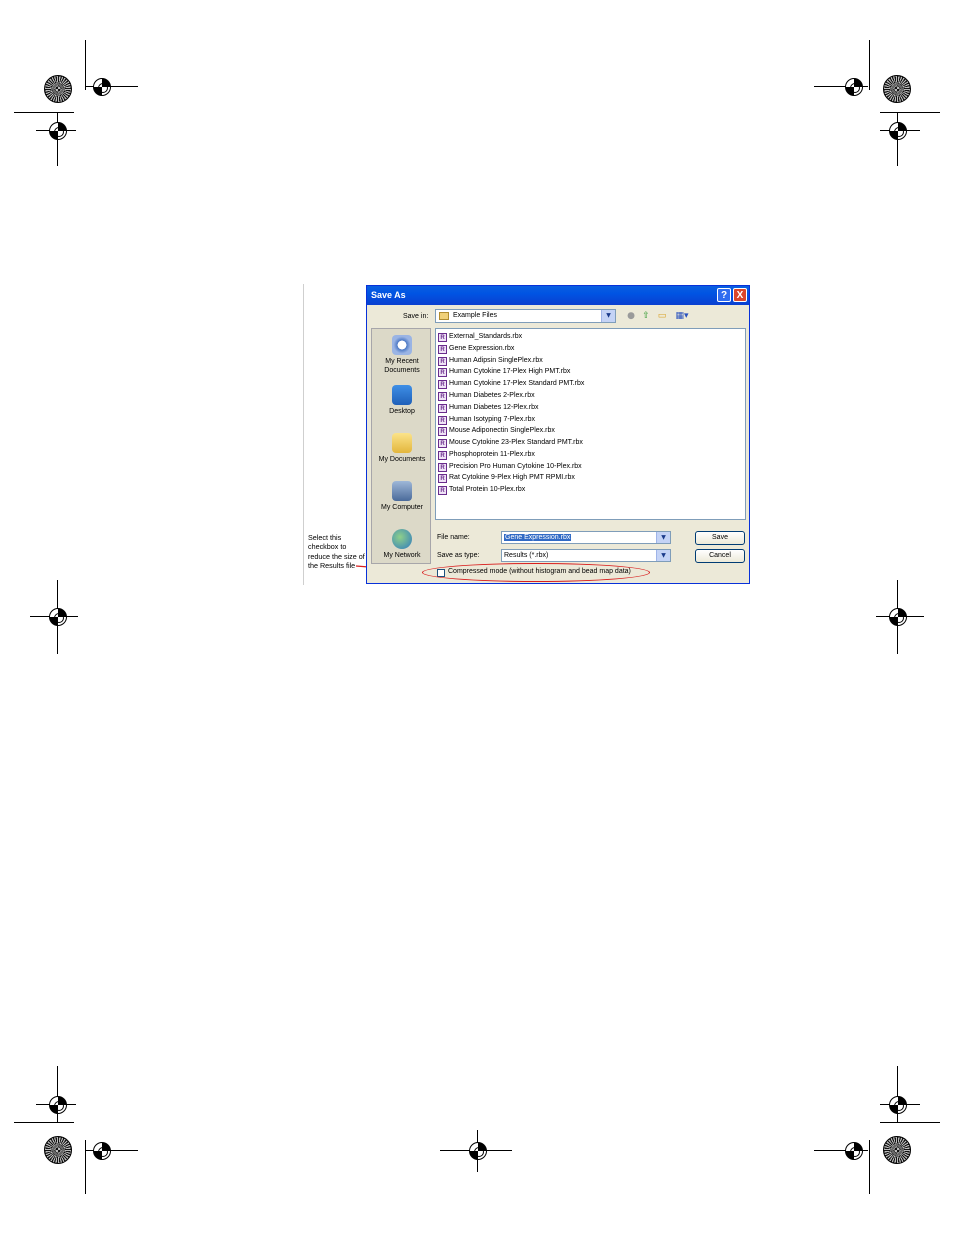  Describe the element at coordinates (506, 478) in the screenshot. I see `file-item: R Rat Cytokine 9-Plex High PMT RPMI.rbx` at that location.